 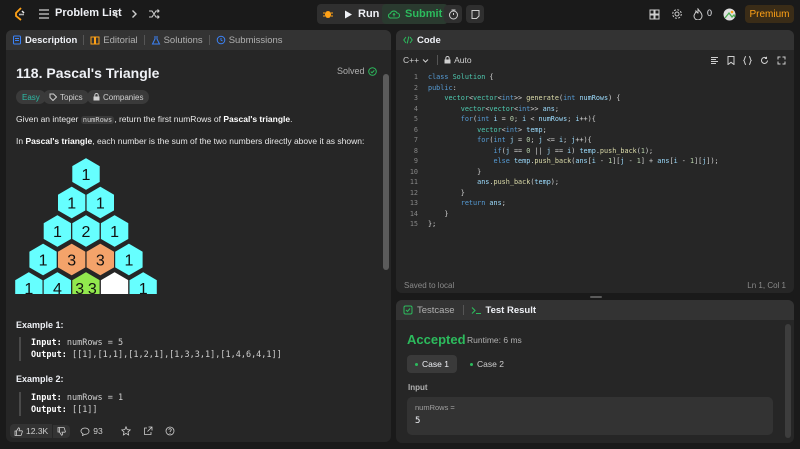 What do you see at coordinates (729, 14) in the screenshot?
I see `avatar` at bounding box center [729, 14].